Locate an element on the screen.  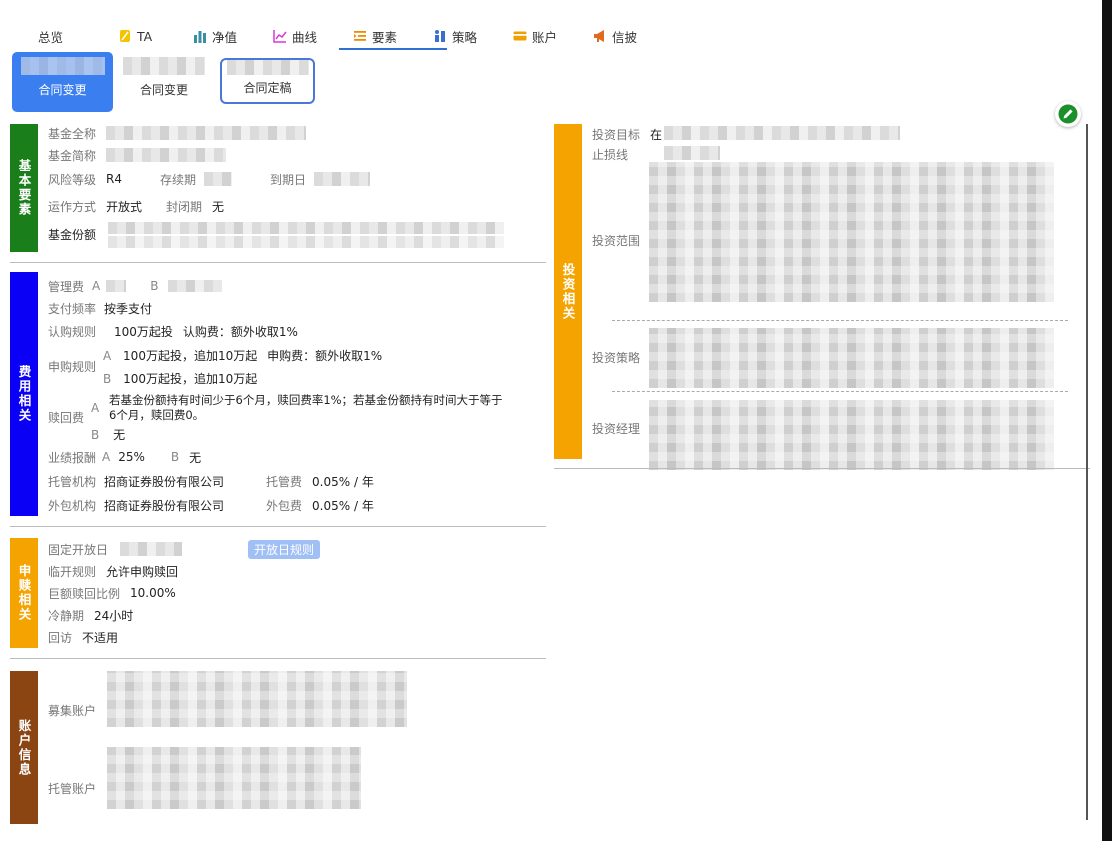
tab-overview: 总览 is located at coordinates (73, 36).